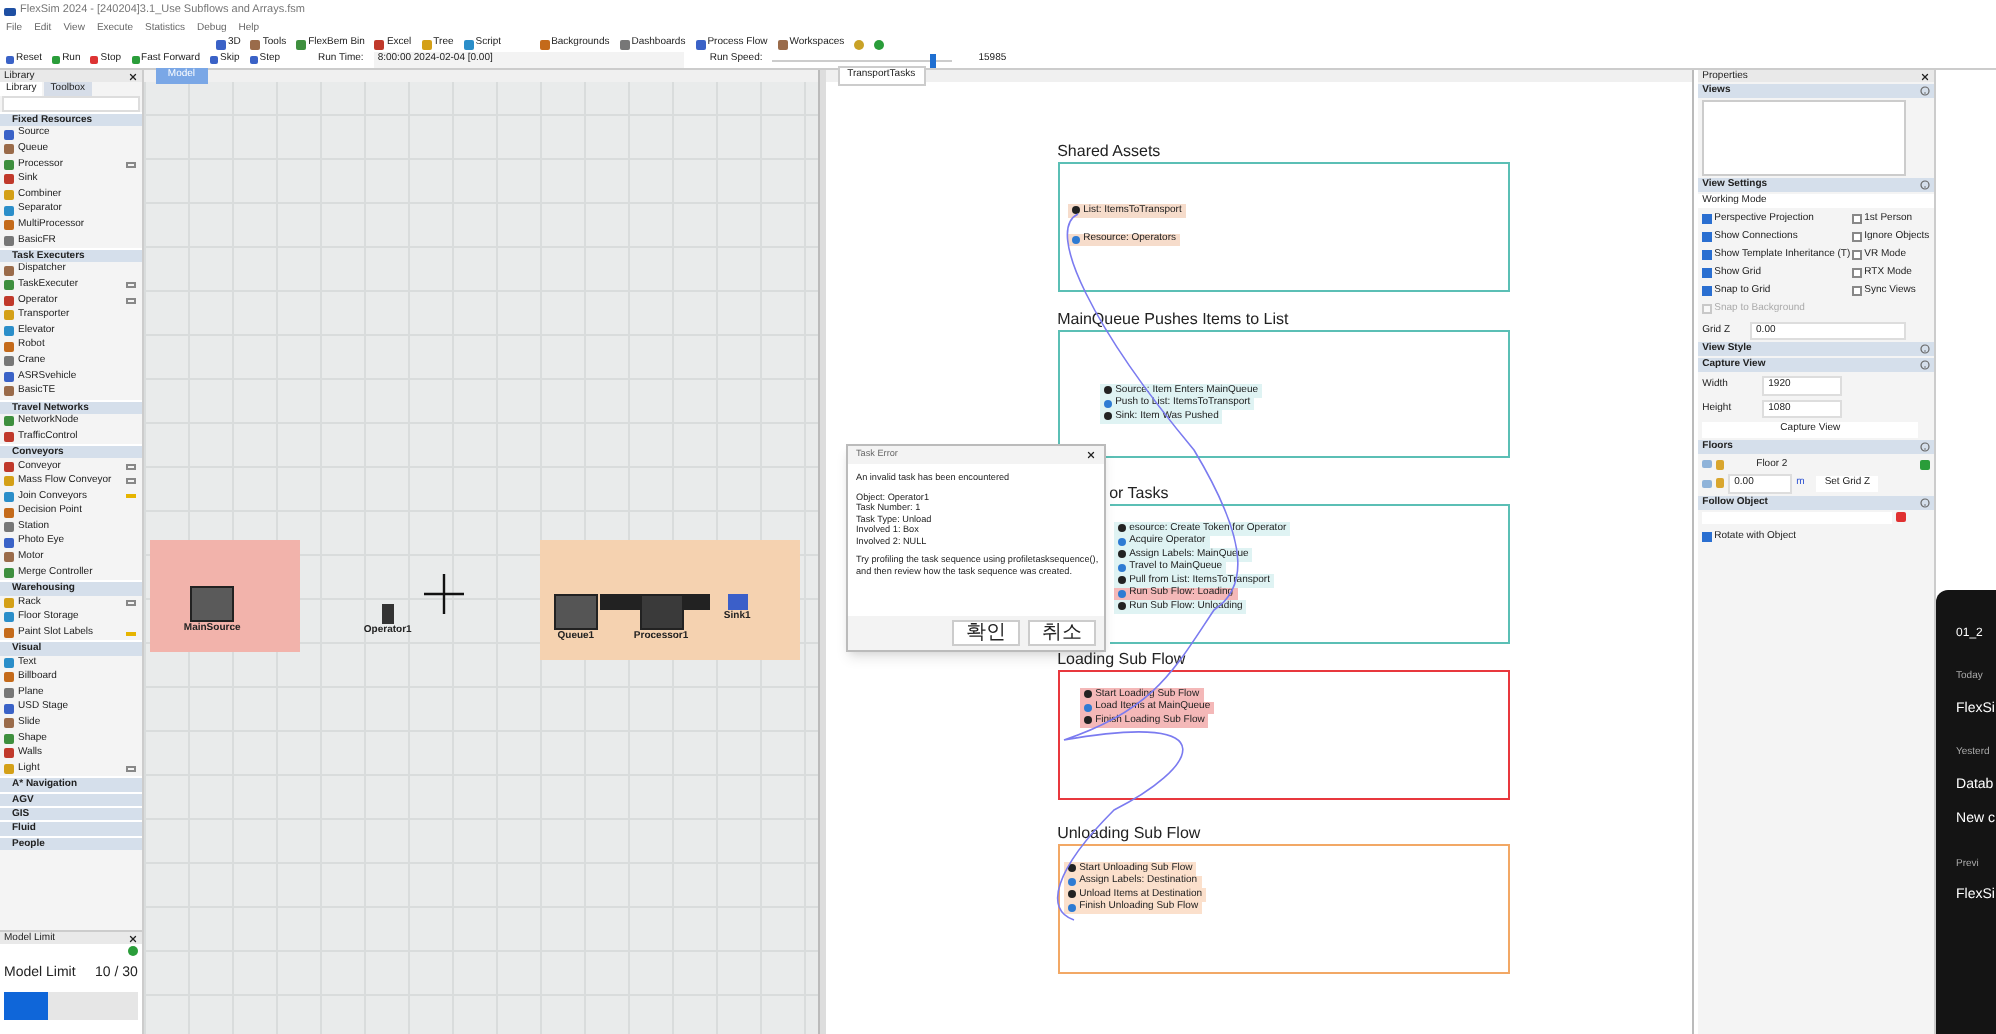 The height and width of the screenshot is (1034, 1996). What do you see at coordinates (130, 496) in the screenshot?
I see `brush-icon` at bounding box center [130, 496].